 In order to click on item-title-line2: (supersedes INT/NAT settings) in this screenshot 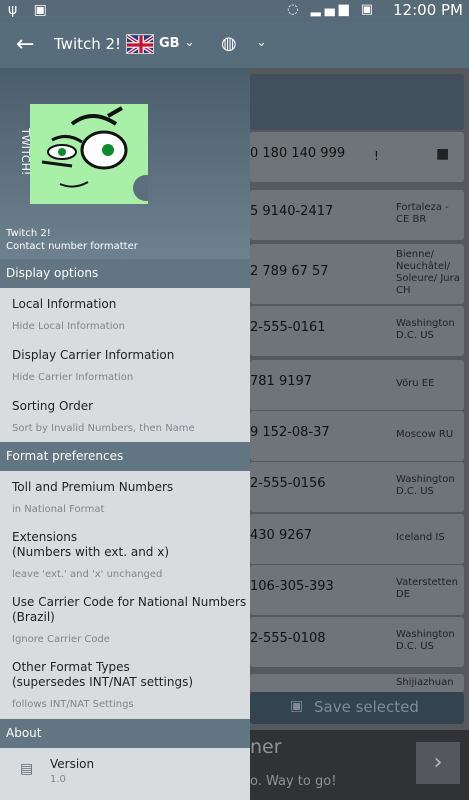, I will do `click(102, 682)`.